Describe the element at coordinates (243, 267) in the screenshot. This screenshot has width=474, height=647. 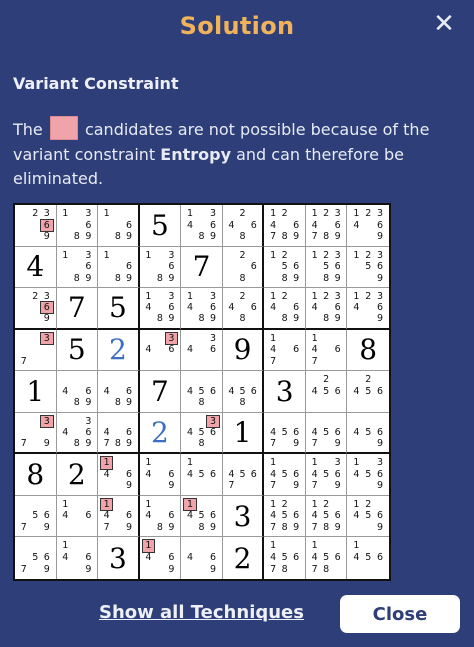
I see `grid-cell-r2c6: 268` at that location.